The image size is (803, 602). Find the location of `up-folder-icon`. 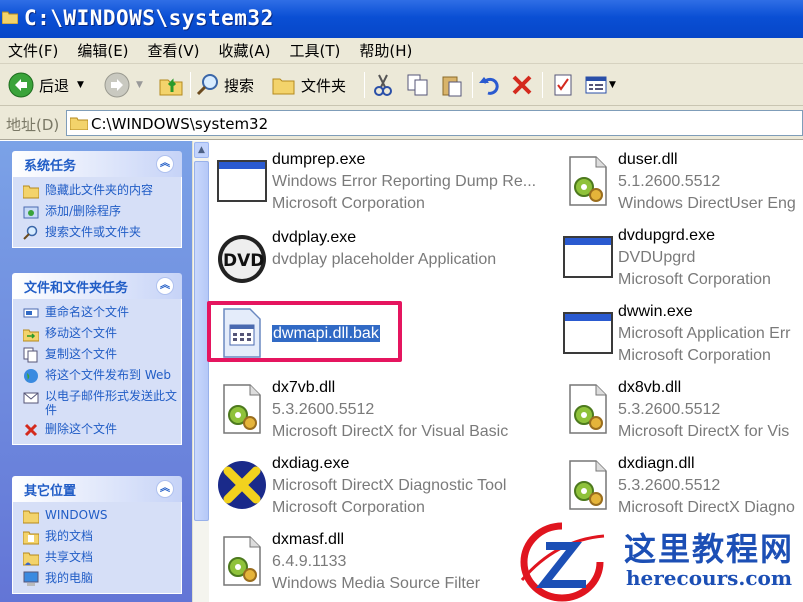

up-folder-icon is located at coordinates (171, 87).